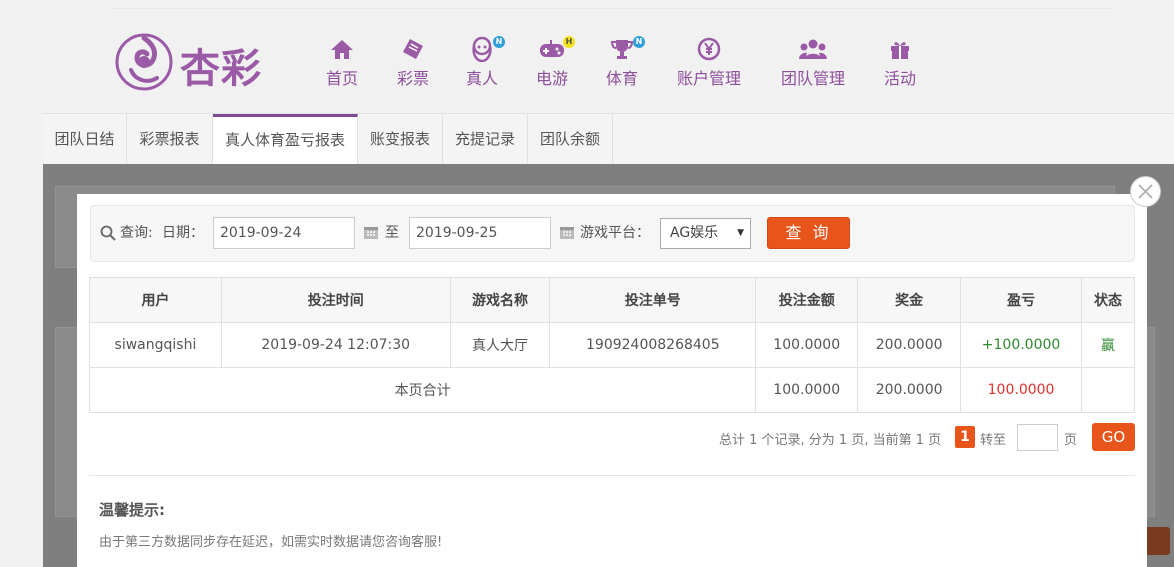 The height and width of the screenshot is (567, 1174). I want to click on close-icon, so click(1145, 191).